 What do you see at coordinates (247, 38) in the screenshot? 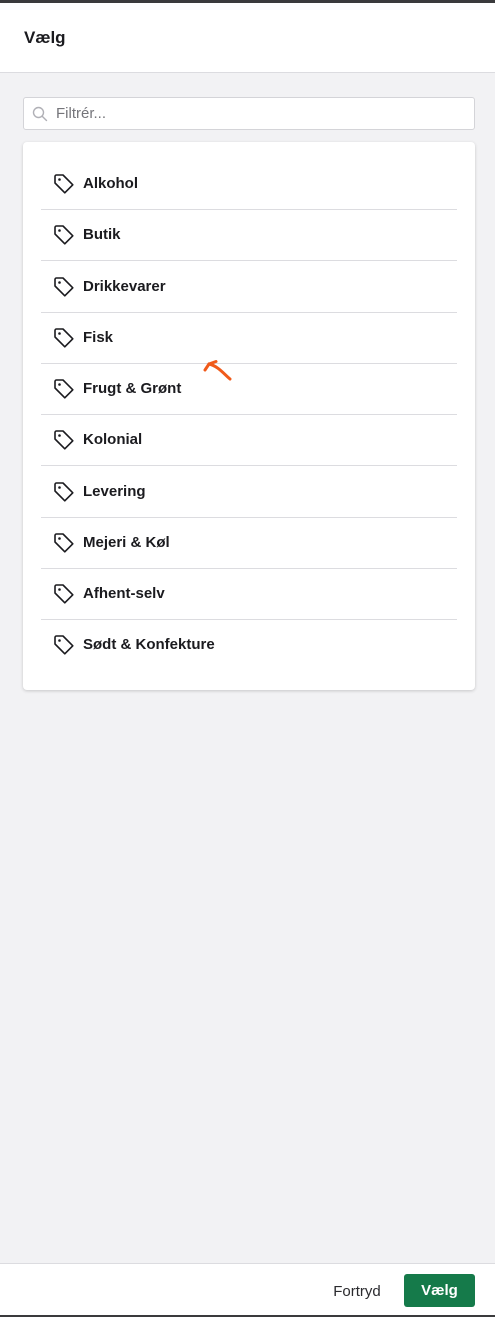
I see `dialog-header: Vælg` at bounding box center [247, 38].